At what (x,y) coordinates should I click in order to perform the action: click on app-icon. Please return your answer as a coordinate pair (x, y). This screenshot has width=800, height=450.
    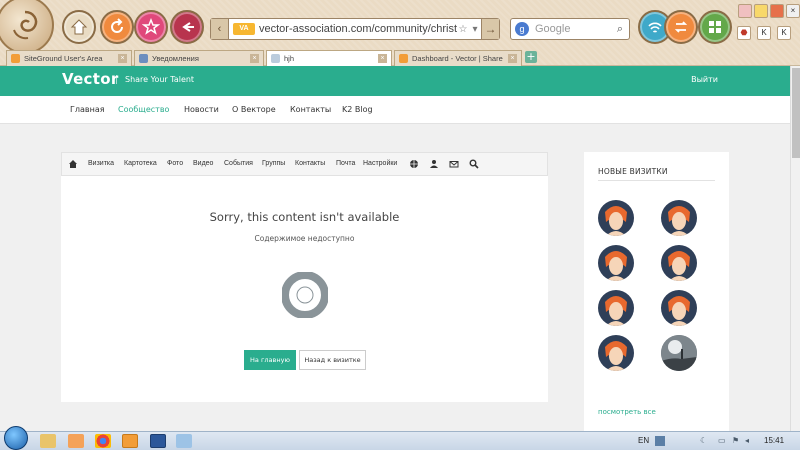
    Looking at the image, I should click on (184, 441).